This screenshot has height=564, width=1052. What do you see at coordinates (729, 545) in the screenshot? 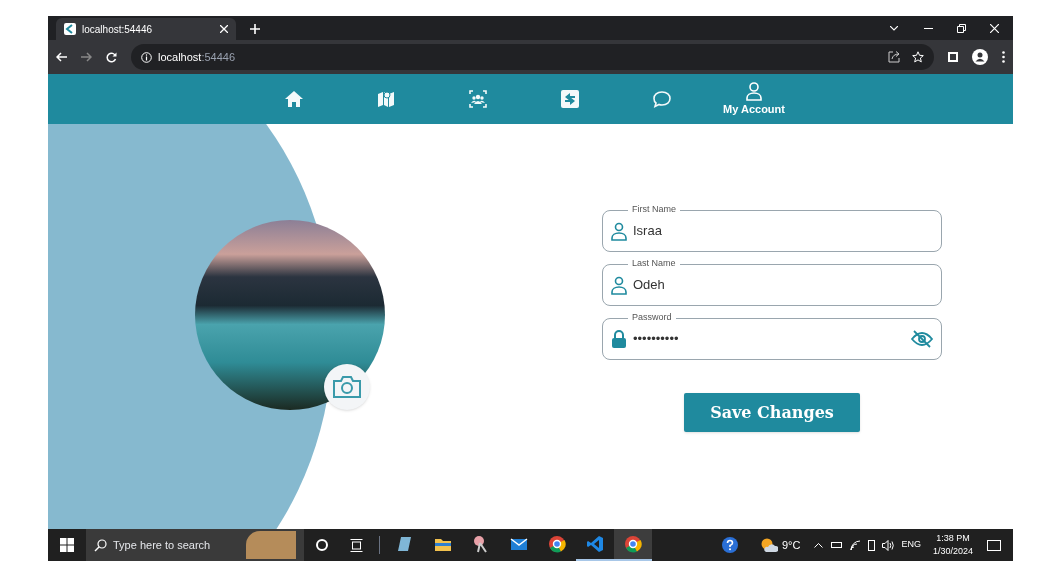
I see `help-icon` at bounding box center [729, 545].